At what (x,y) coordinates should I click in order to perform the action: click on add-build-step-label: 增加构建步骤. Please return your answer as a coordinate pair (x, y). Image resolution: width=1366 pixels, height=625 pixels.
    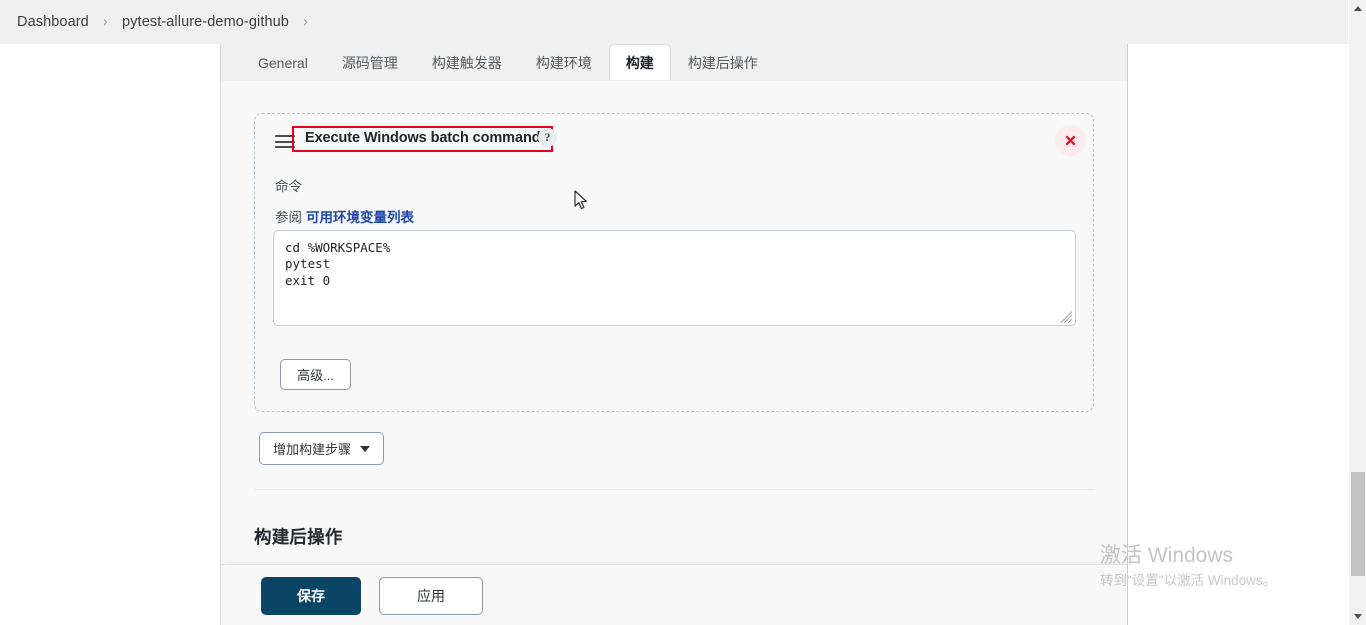
    Looking at the image, I should click on (312, 449).